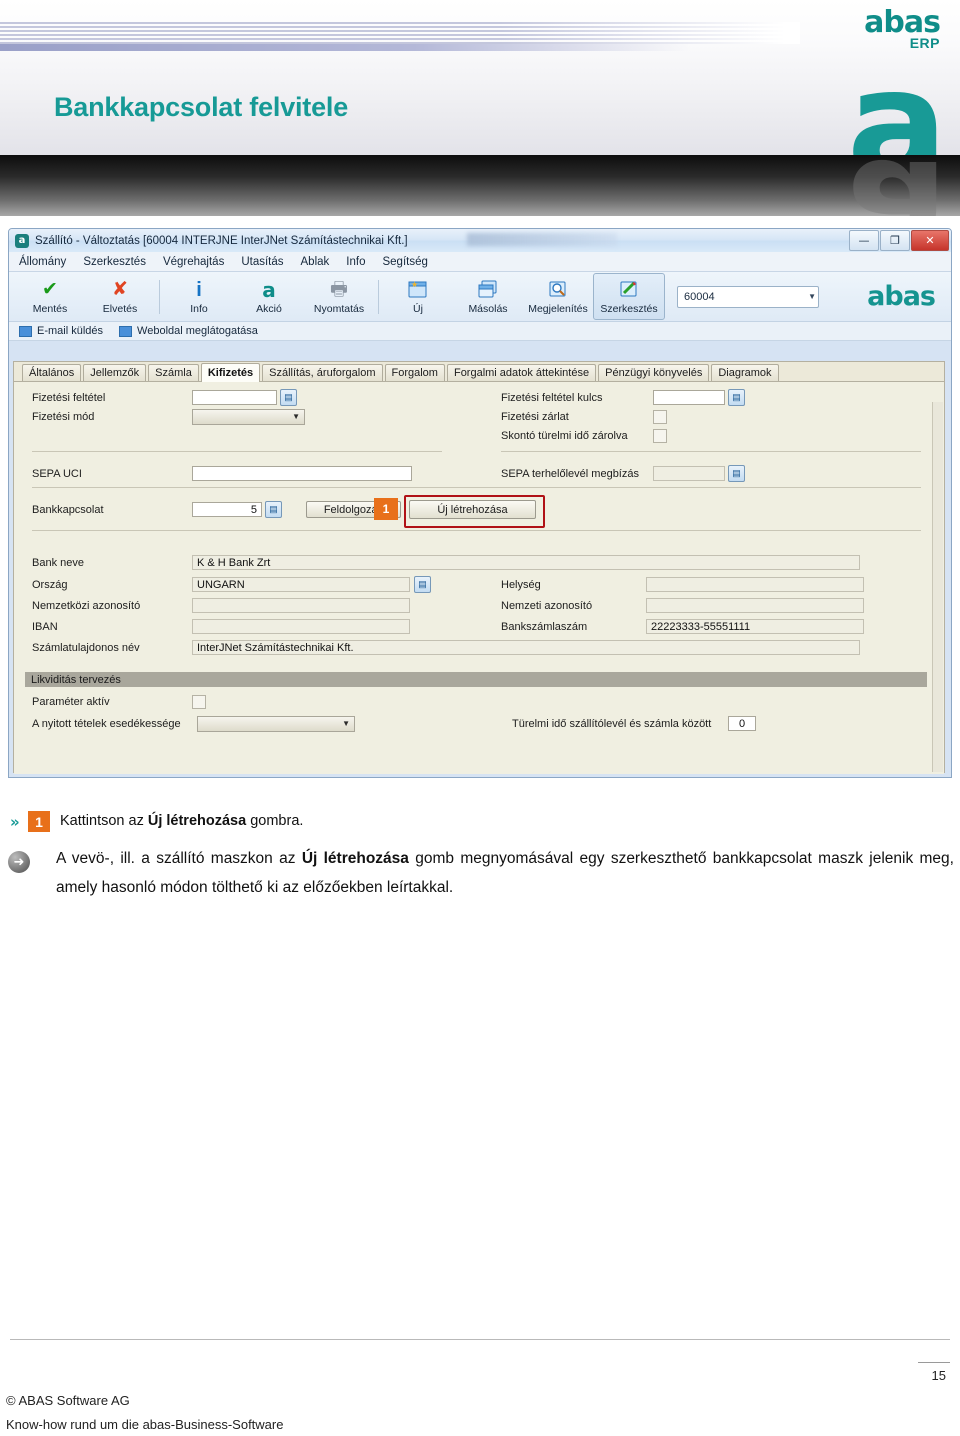 Image resolution: width=960 pixels, height=1436 pixels. What do you see at coordinates (937, 587) in the screenshot?
I see `form-vertical-scrollbar` at bounding box center [937, 587].